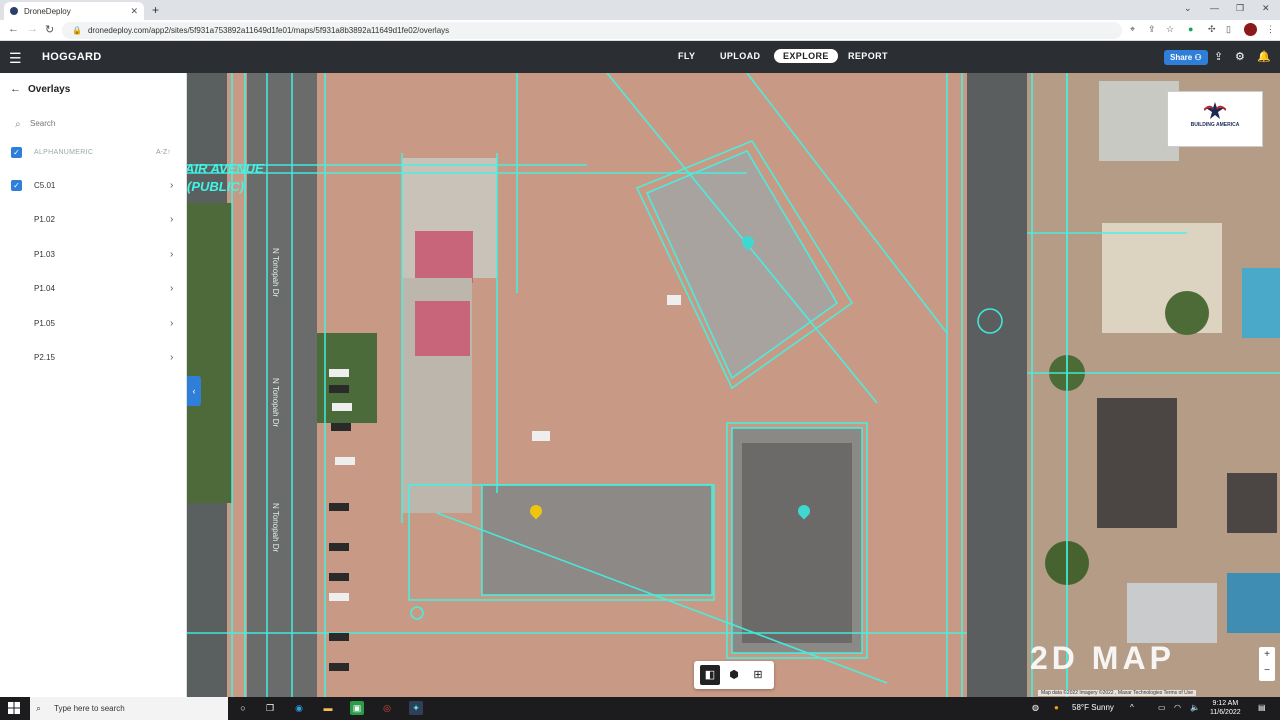 The image size is (1280, 720). I want to click on overlay-item: P2.15 ›, so click(93, 357).